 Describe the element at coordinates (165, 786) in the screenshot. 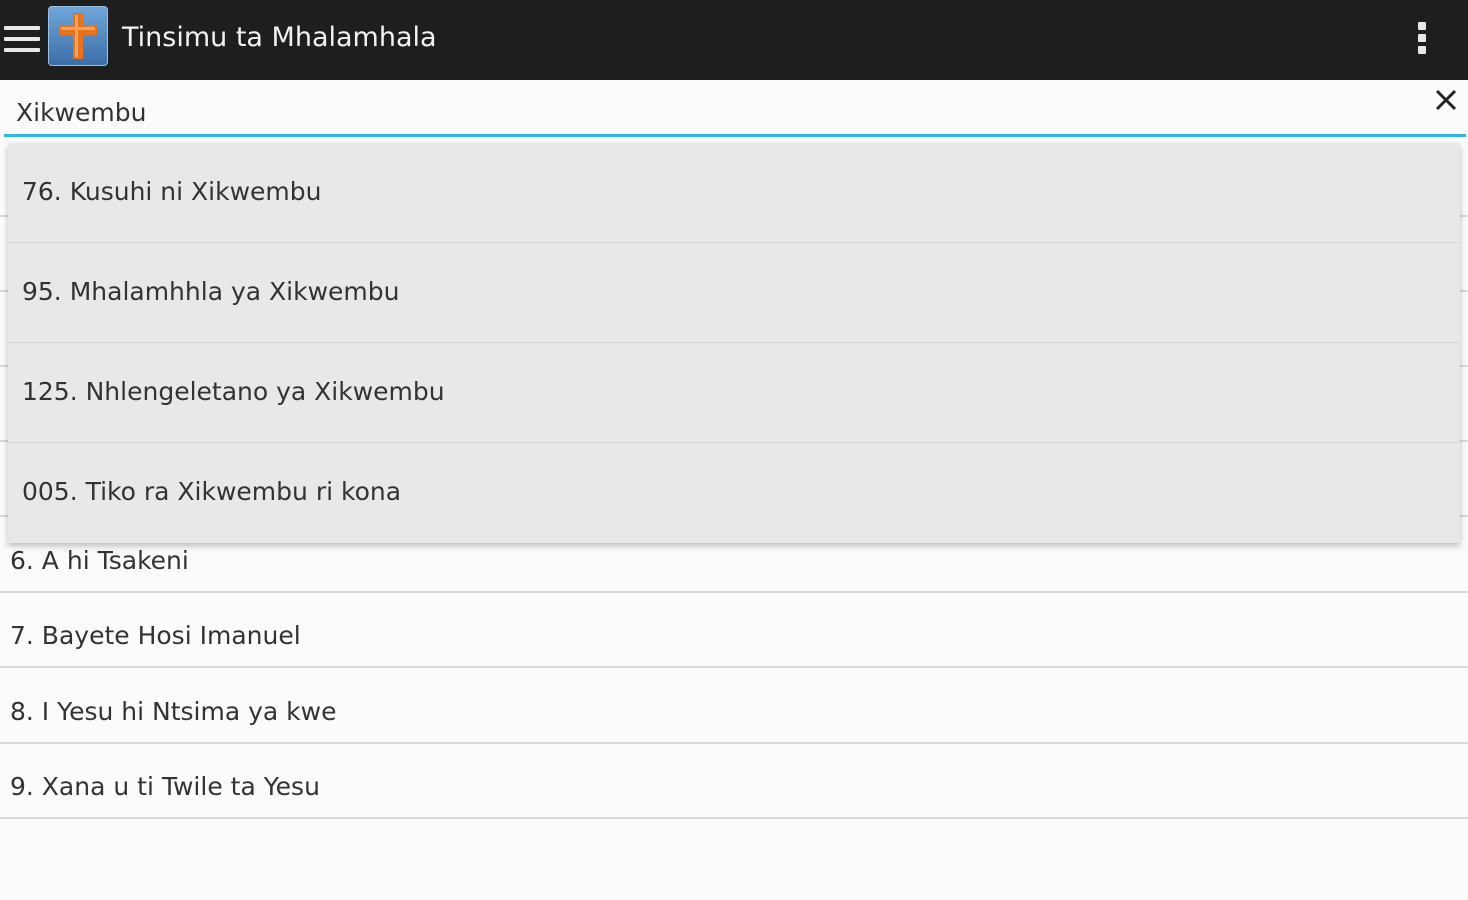

I see `list-item-label: 9. Xana u ti Twile ta Yesu` at that location.